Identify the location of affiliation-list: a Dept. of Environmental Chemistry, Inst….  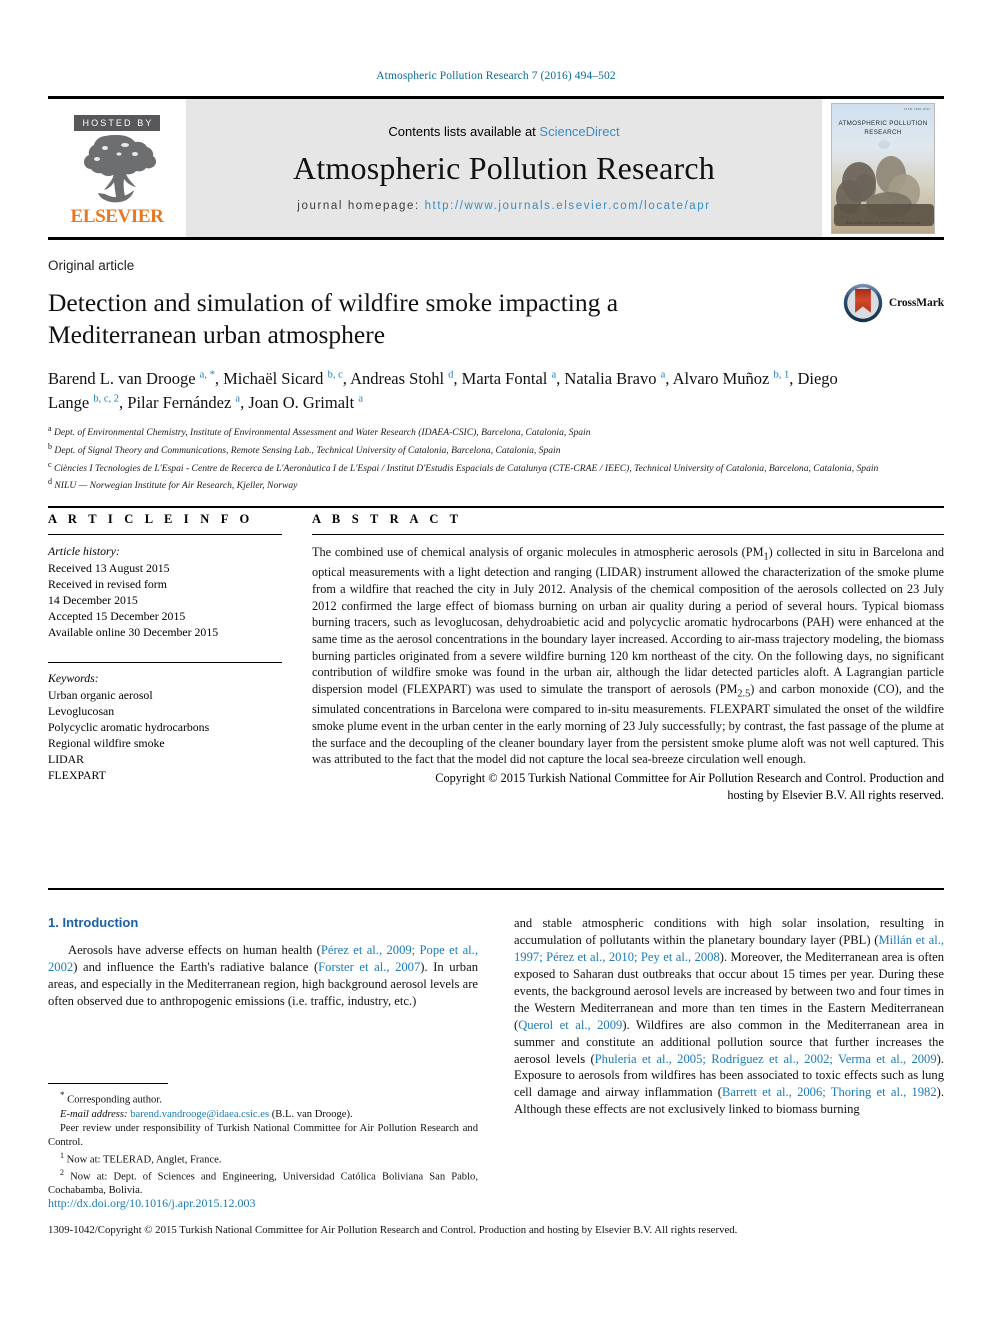
(488, 458).